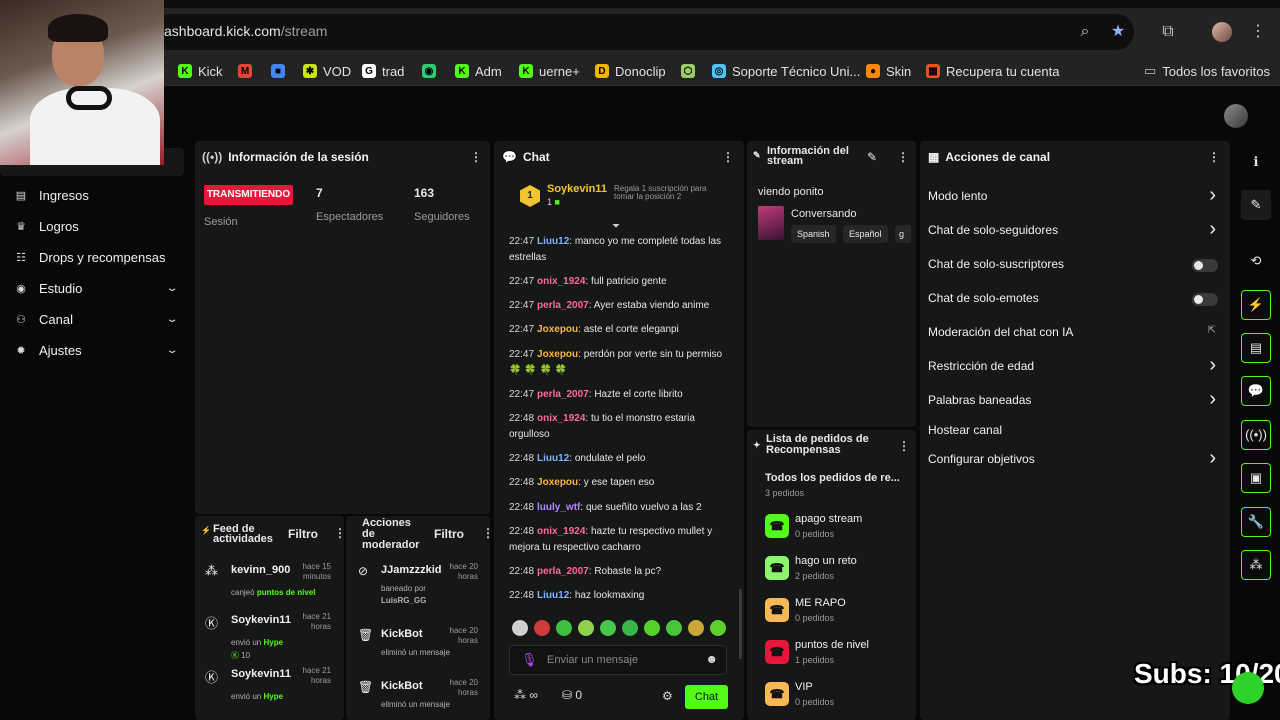 Image resolution: width=1280 pixels, height=720 pixels. What do you see at coordinates (411, 570) in the screenshot?
I see `mod-user: JJamzzzkid` at bounding box center [411, 570].